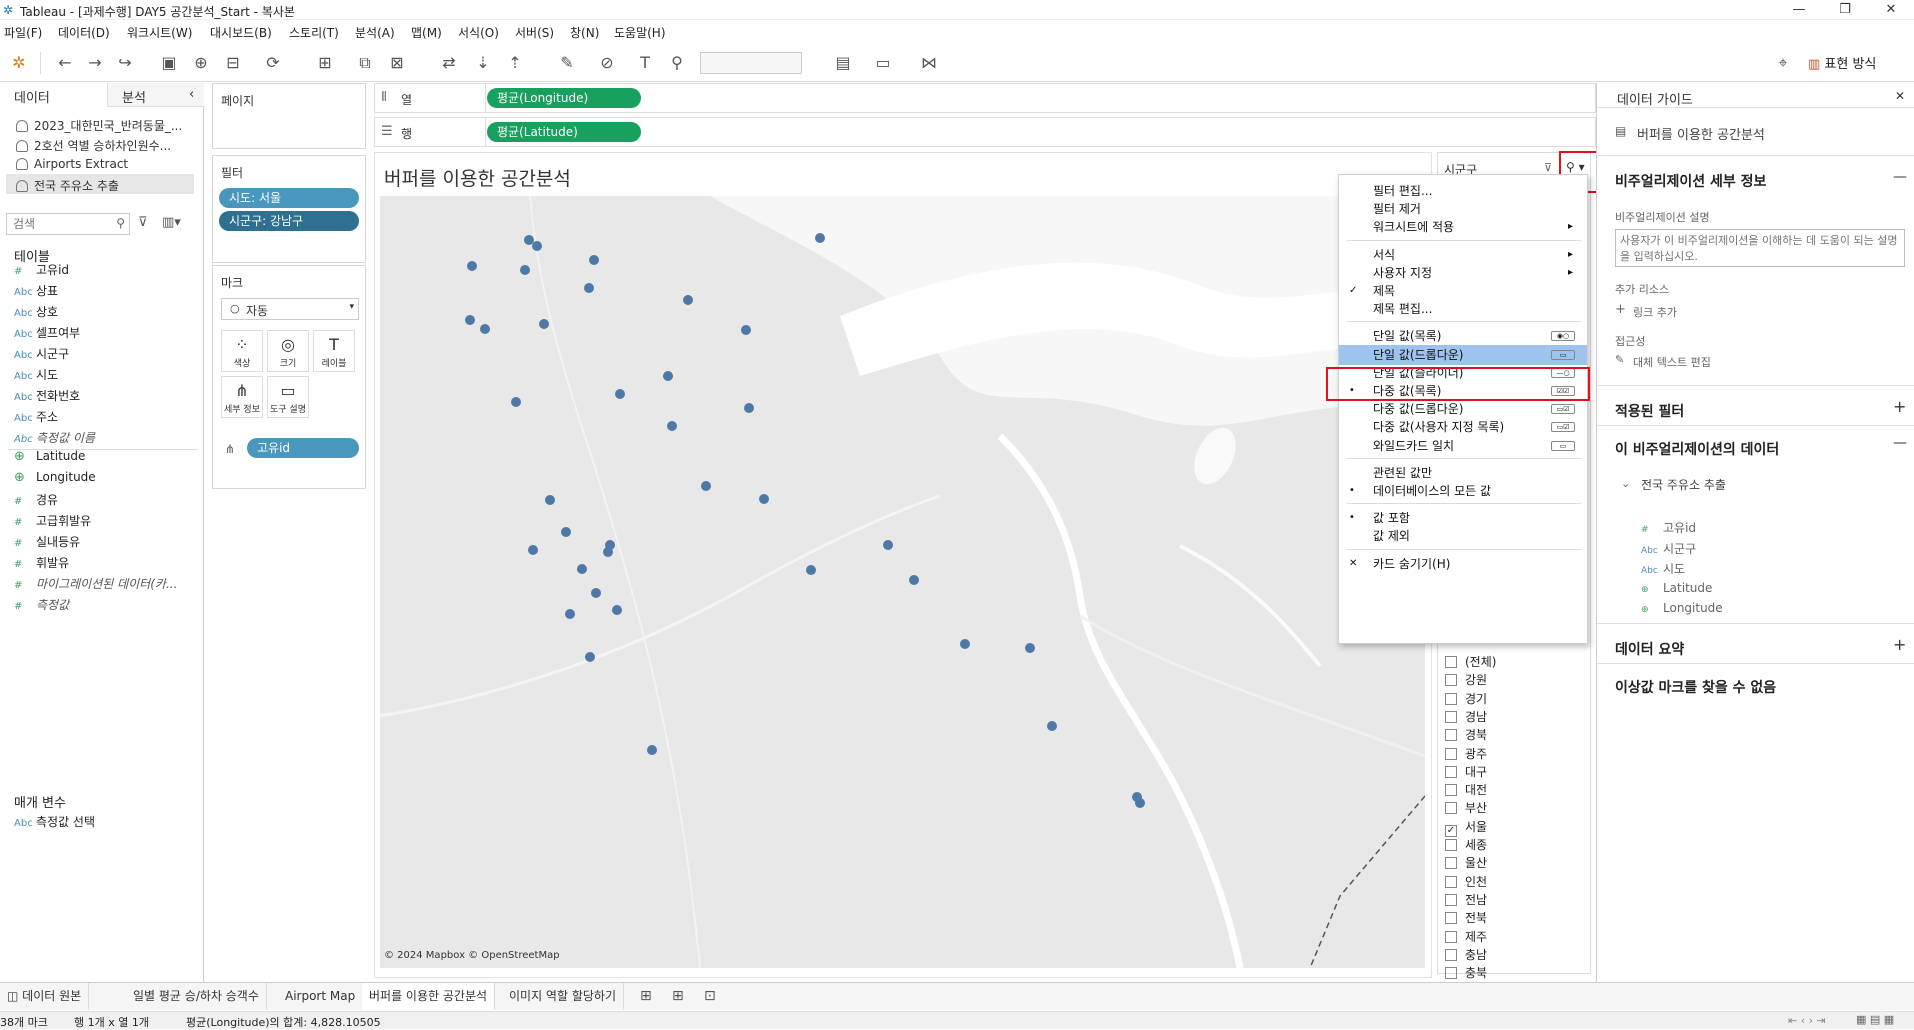  Describe the element at coordinates (169, 63) in the screenshot. I see `save-icon: ▣` at that location.